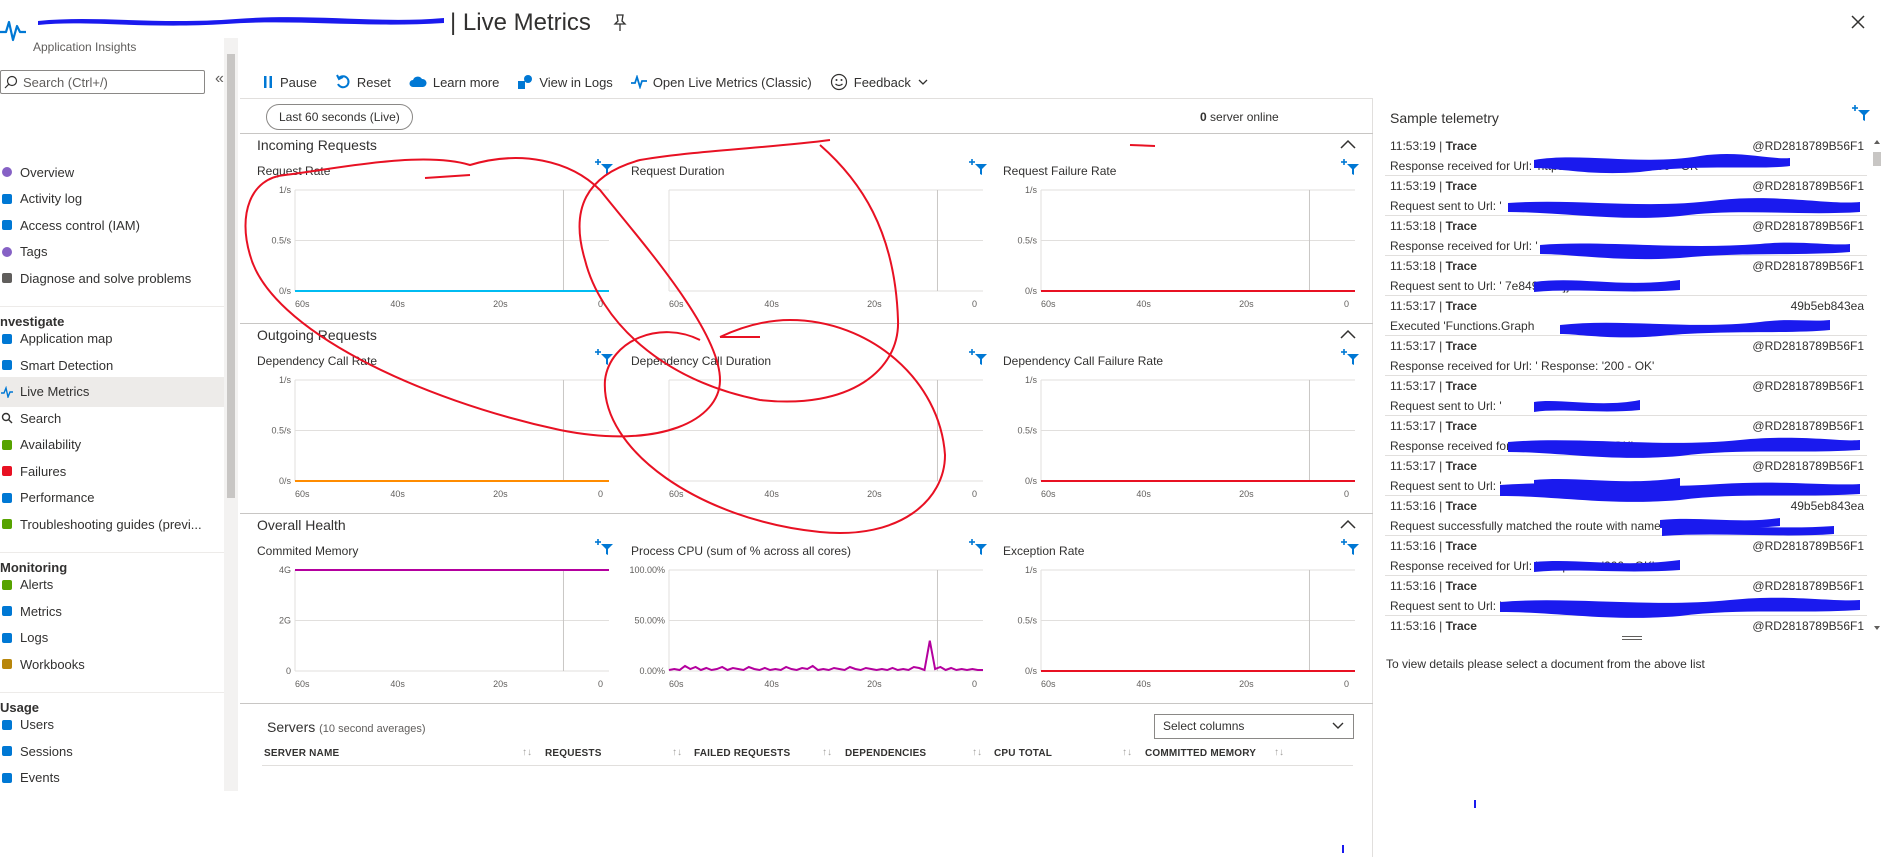 The height and width of the screenshot is (857, 1895). Describe the element at coordinates (231, 276) in the screenshot. I see `menu-scrollbar-thumb` at that location.